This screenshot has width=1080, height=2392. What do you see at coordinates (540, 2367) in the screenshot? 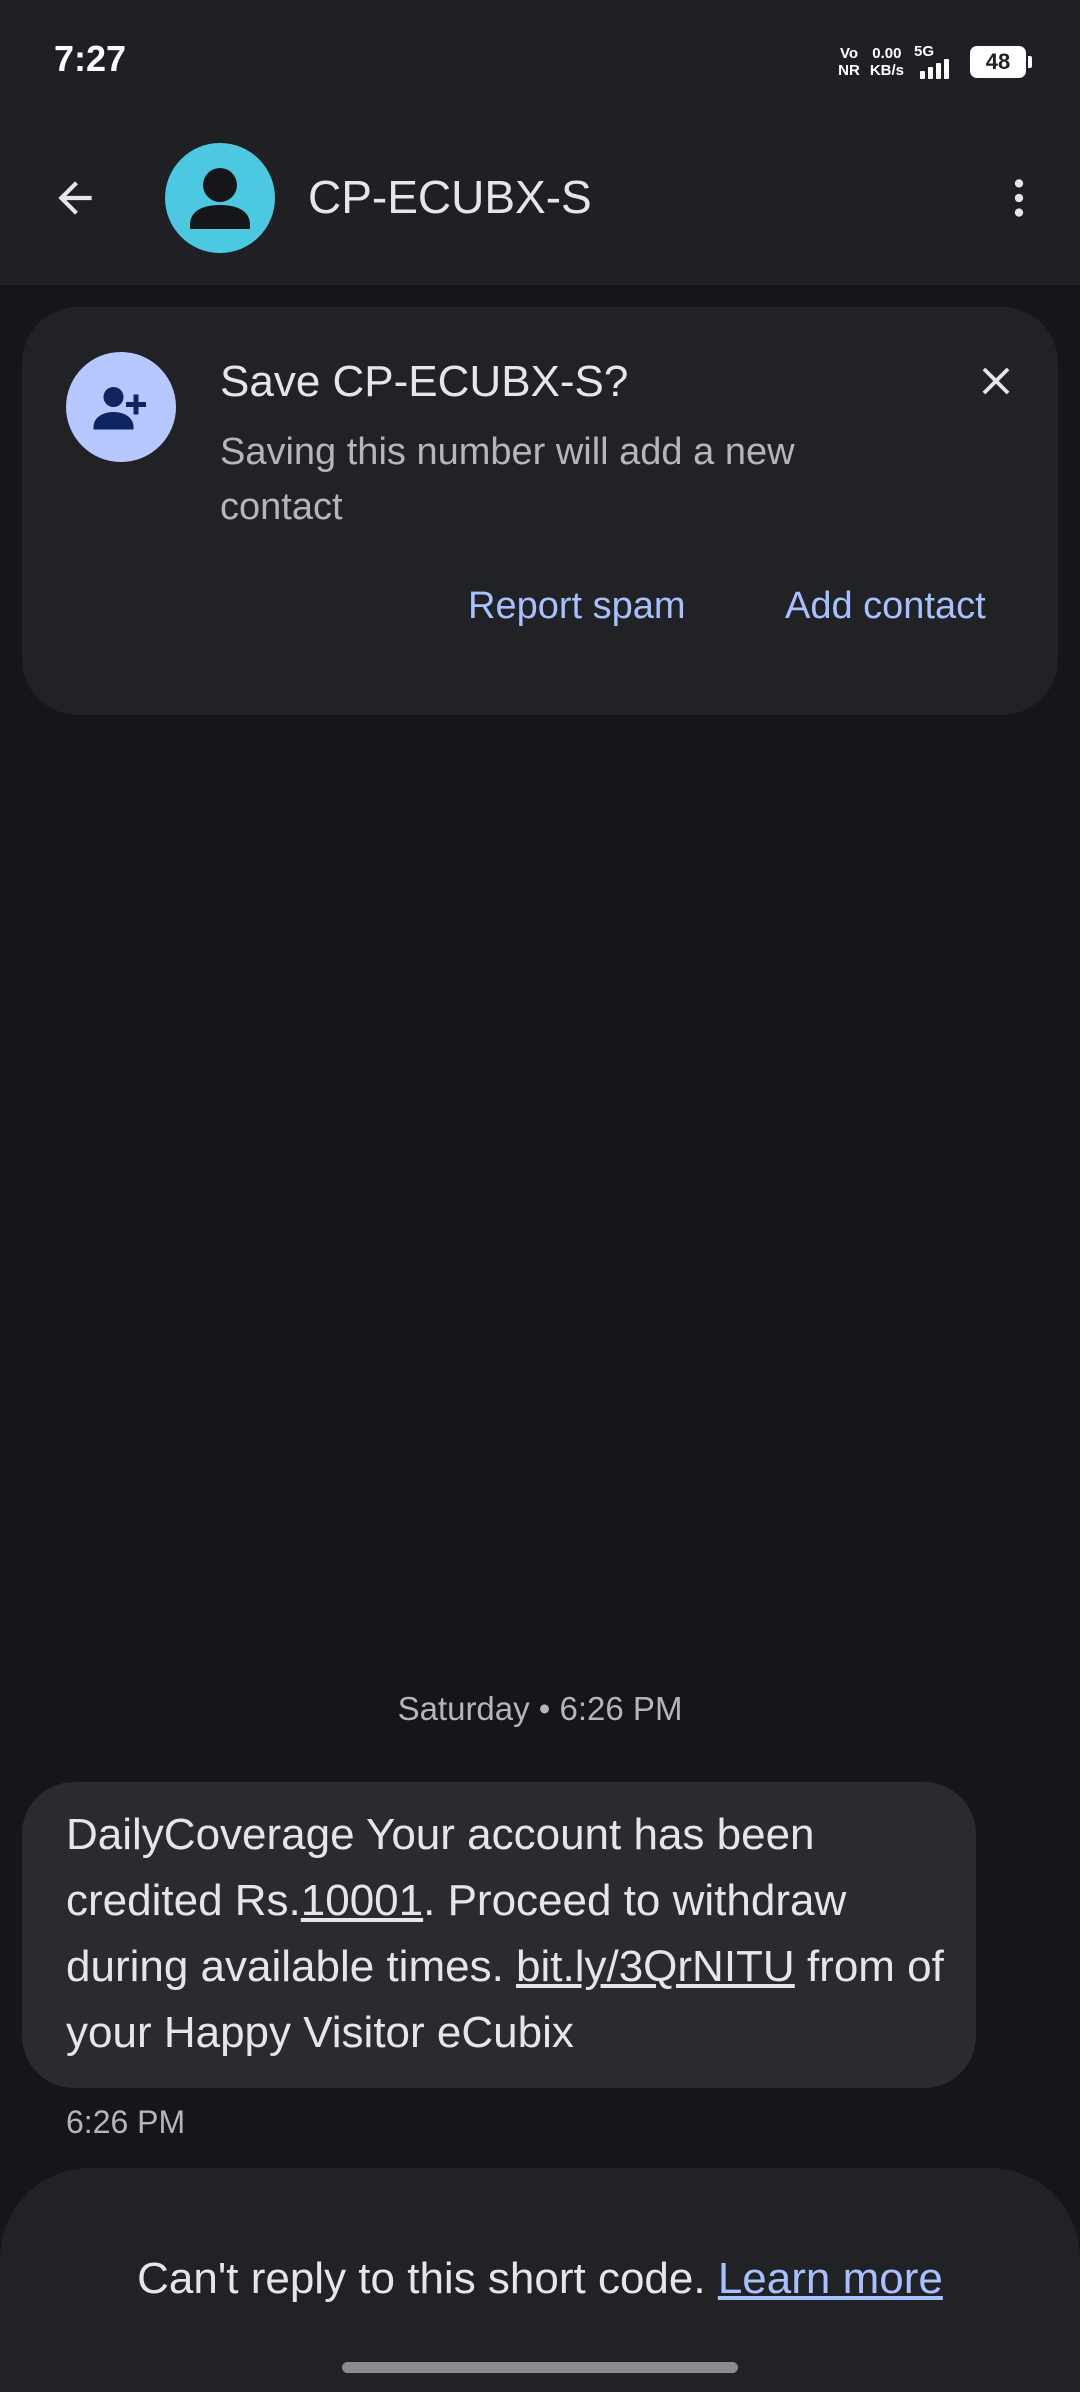
I see `home-indicator` at bounding box center [540, 2367].